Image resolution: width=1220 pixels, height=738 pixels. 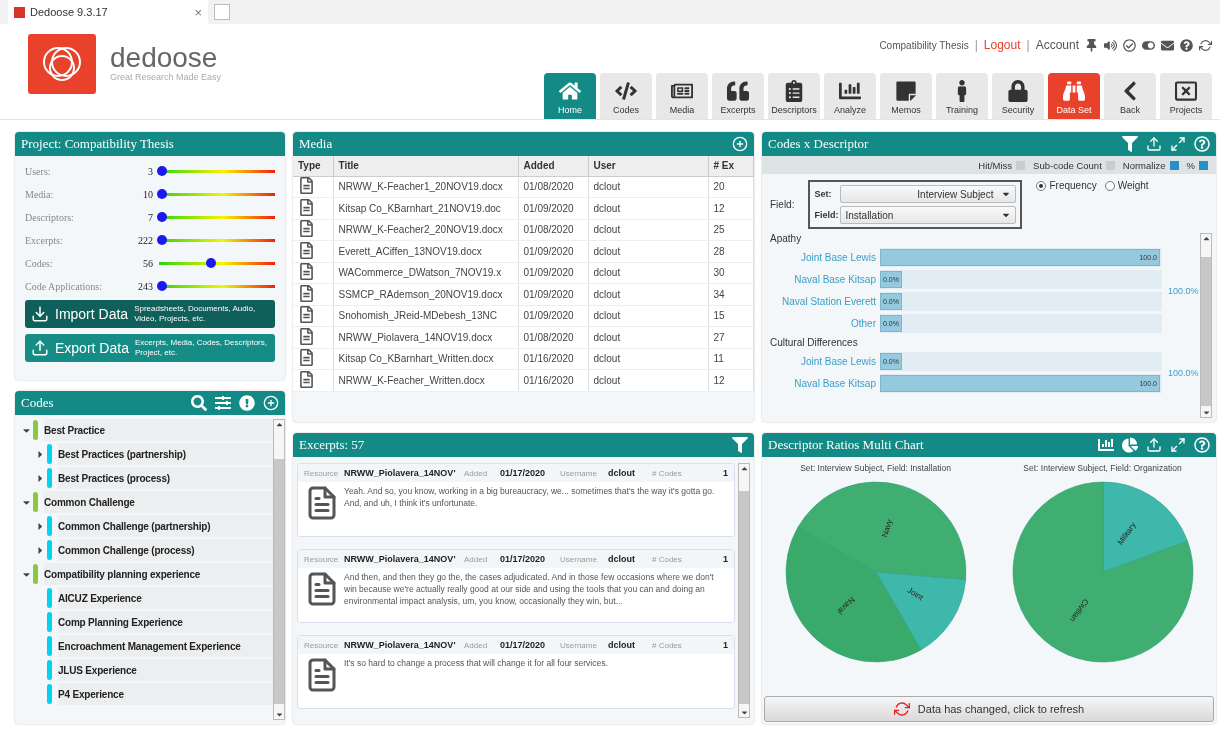 What do you see at coordinates (906, 96) in the screenshot?
I see `nav-tab: Memos` at bounding box center [906, 96].